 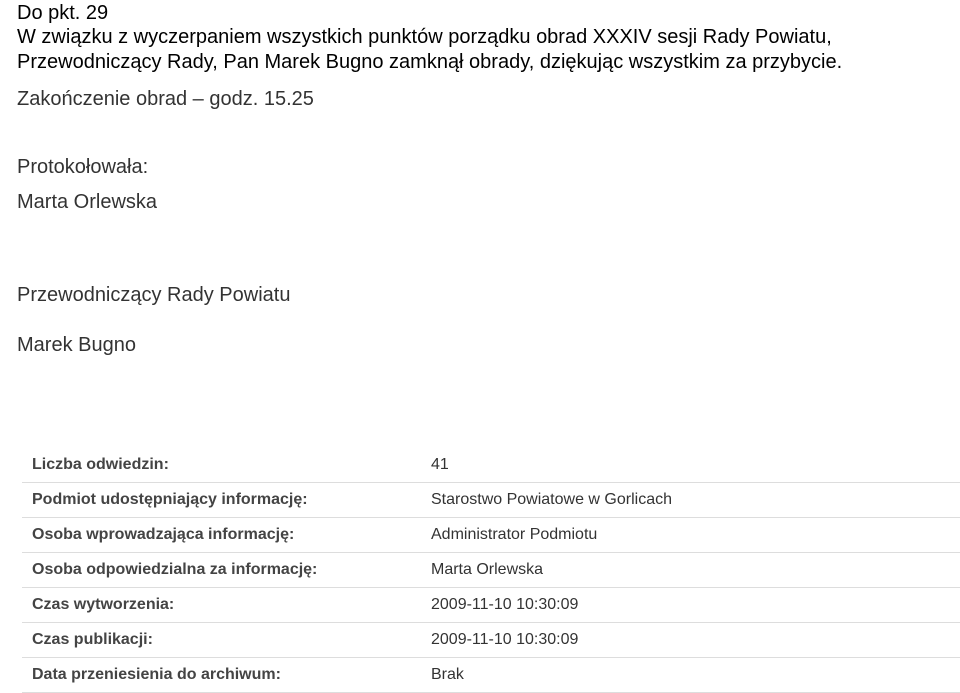 I want to click on closing-time: Zakończenie obrad – godz. 15.25, so click(x=165, y=99).